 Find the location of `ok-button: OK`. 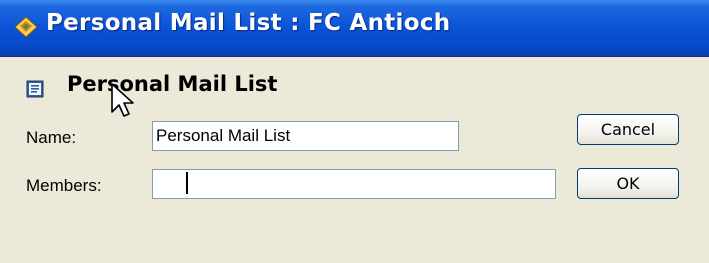

ok-button: OK is located at coordinates (628, 183).